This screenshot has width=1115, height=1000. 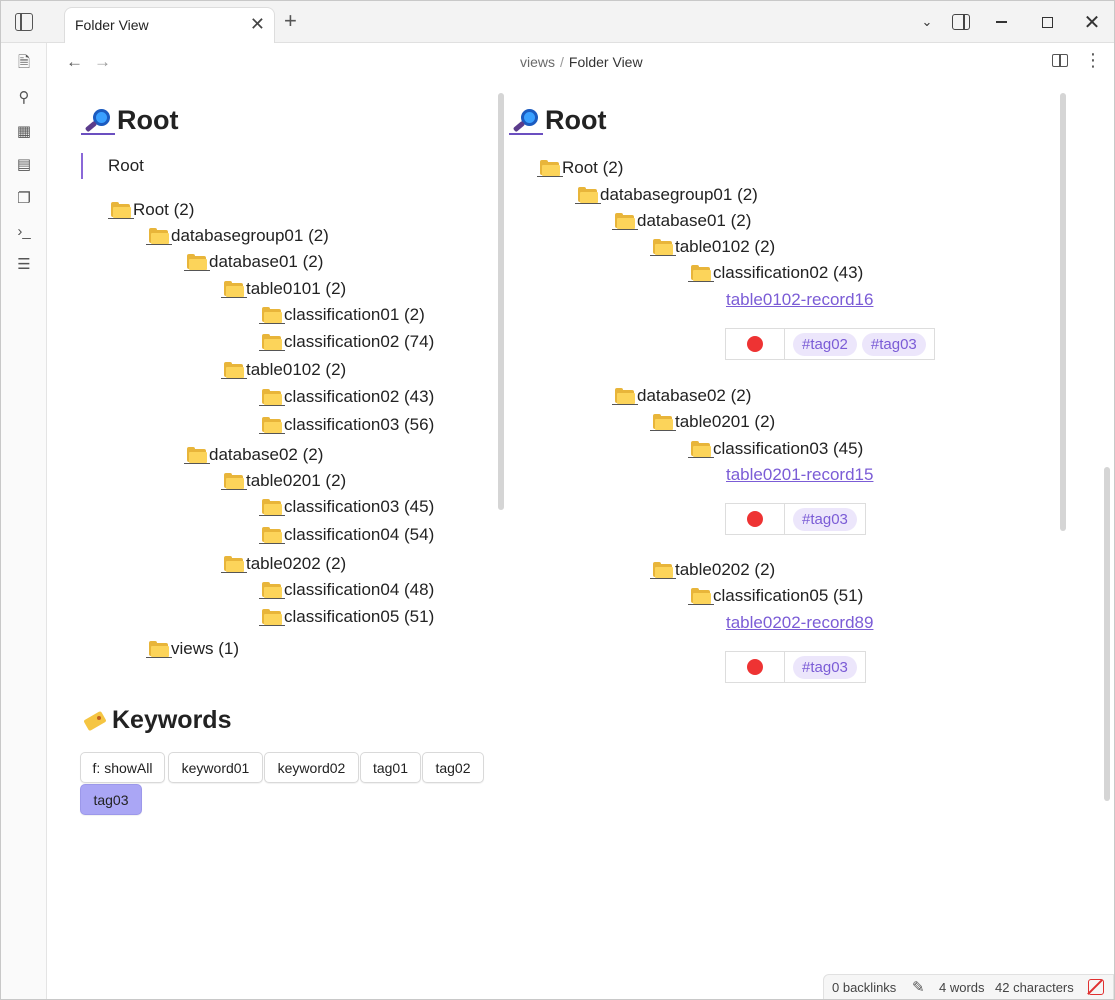 I want to click on left-pane-scrollbar, so click(x=501, y=301).